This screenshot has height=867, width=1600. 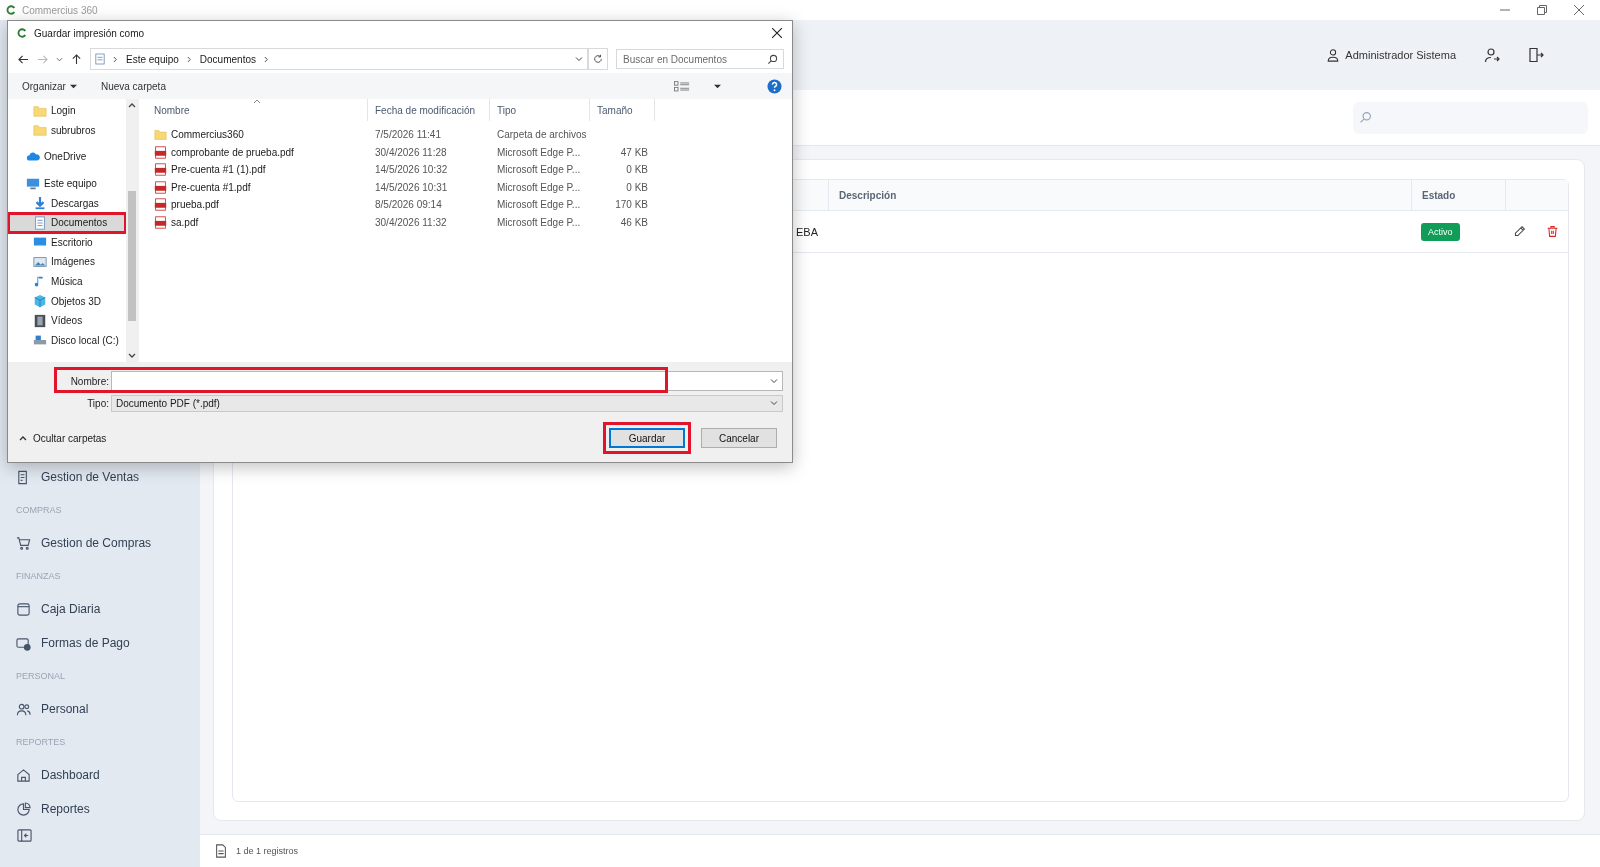 What do you see at coordinates (108, 775) in the screenshot?
I see `sidebar-item: Dashboard` at bounding box center [108, 775].